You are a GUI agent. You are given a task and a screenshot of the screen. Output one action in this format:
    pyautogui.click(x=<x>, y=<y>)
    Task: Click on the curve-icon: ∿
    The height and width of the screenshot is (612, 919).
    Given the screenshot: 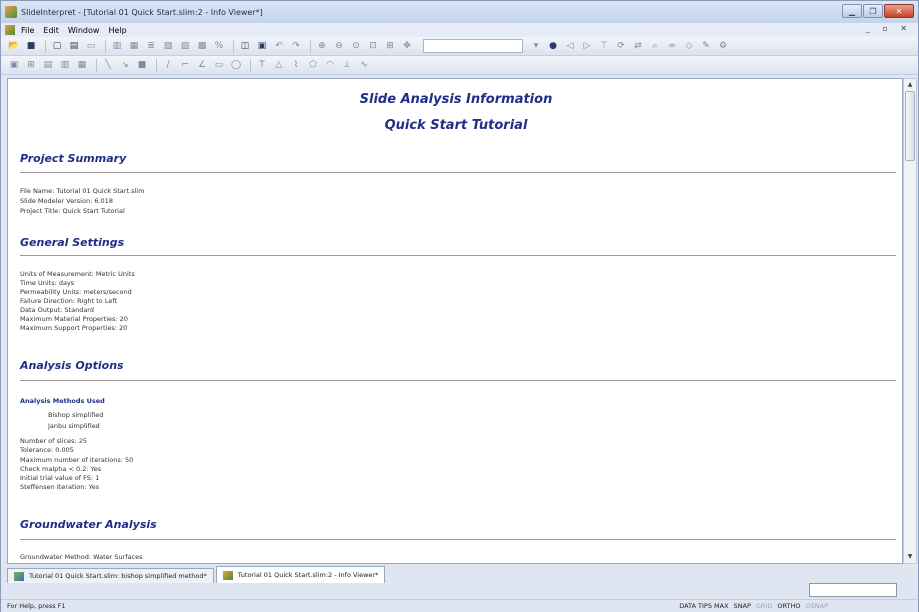 What is the action you would take?
    pyautogui.click(x=364, y=65)
    